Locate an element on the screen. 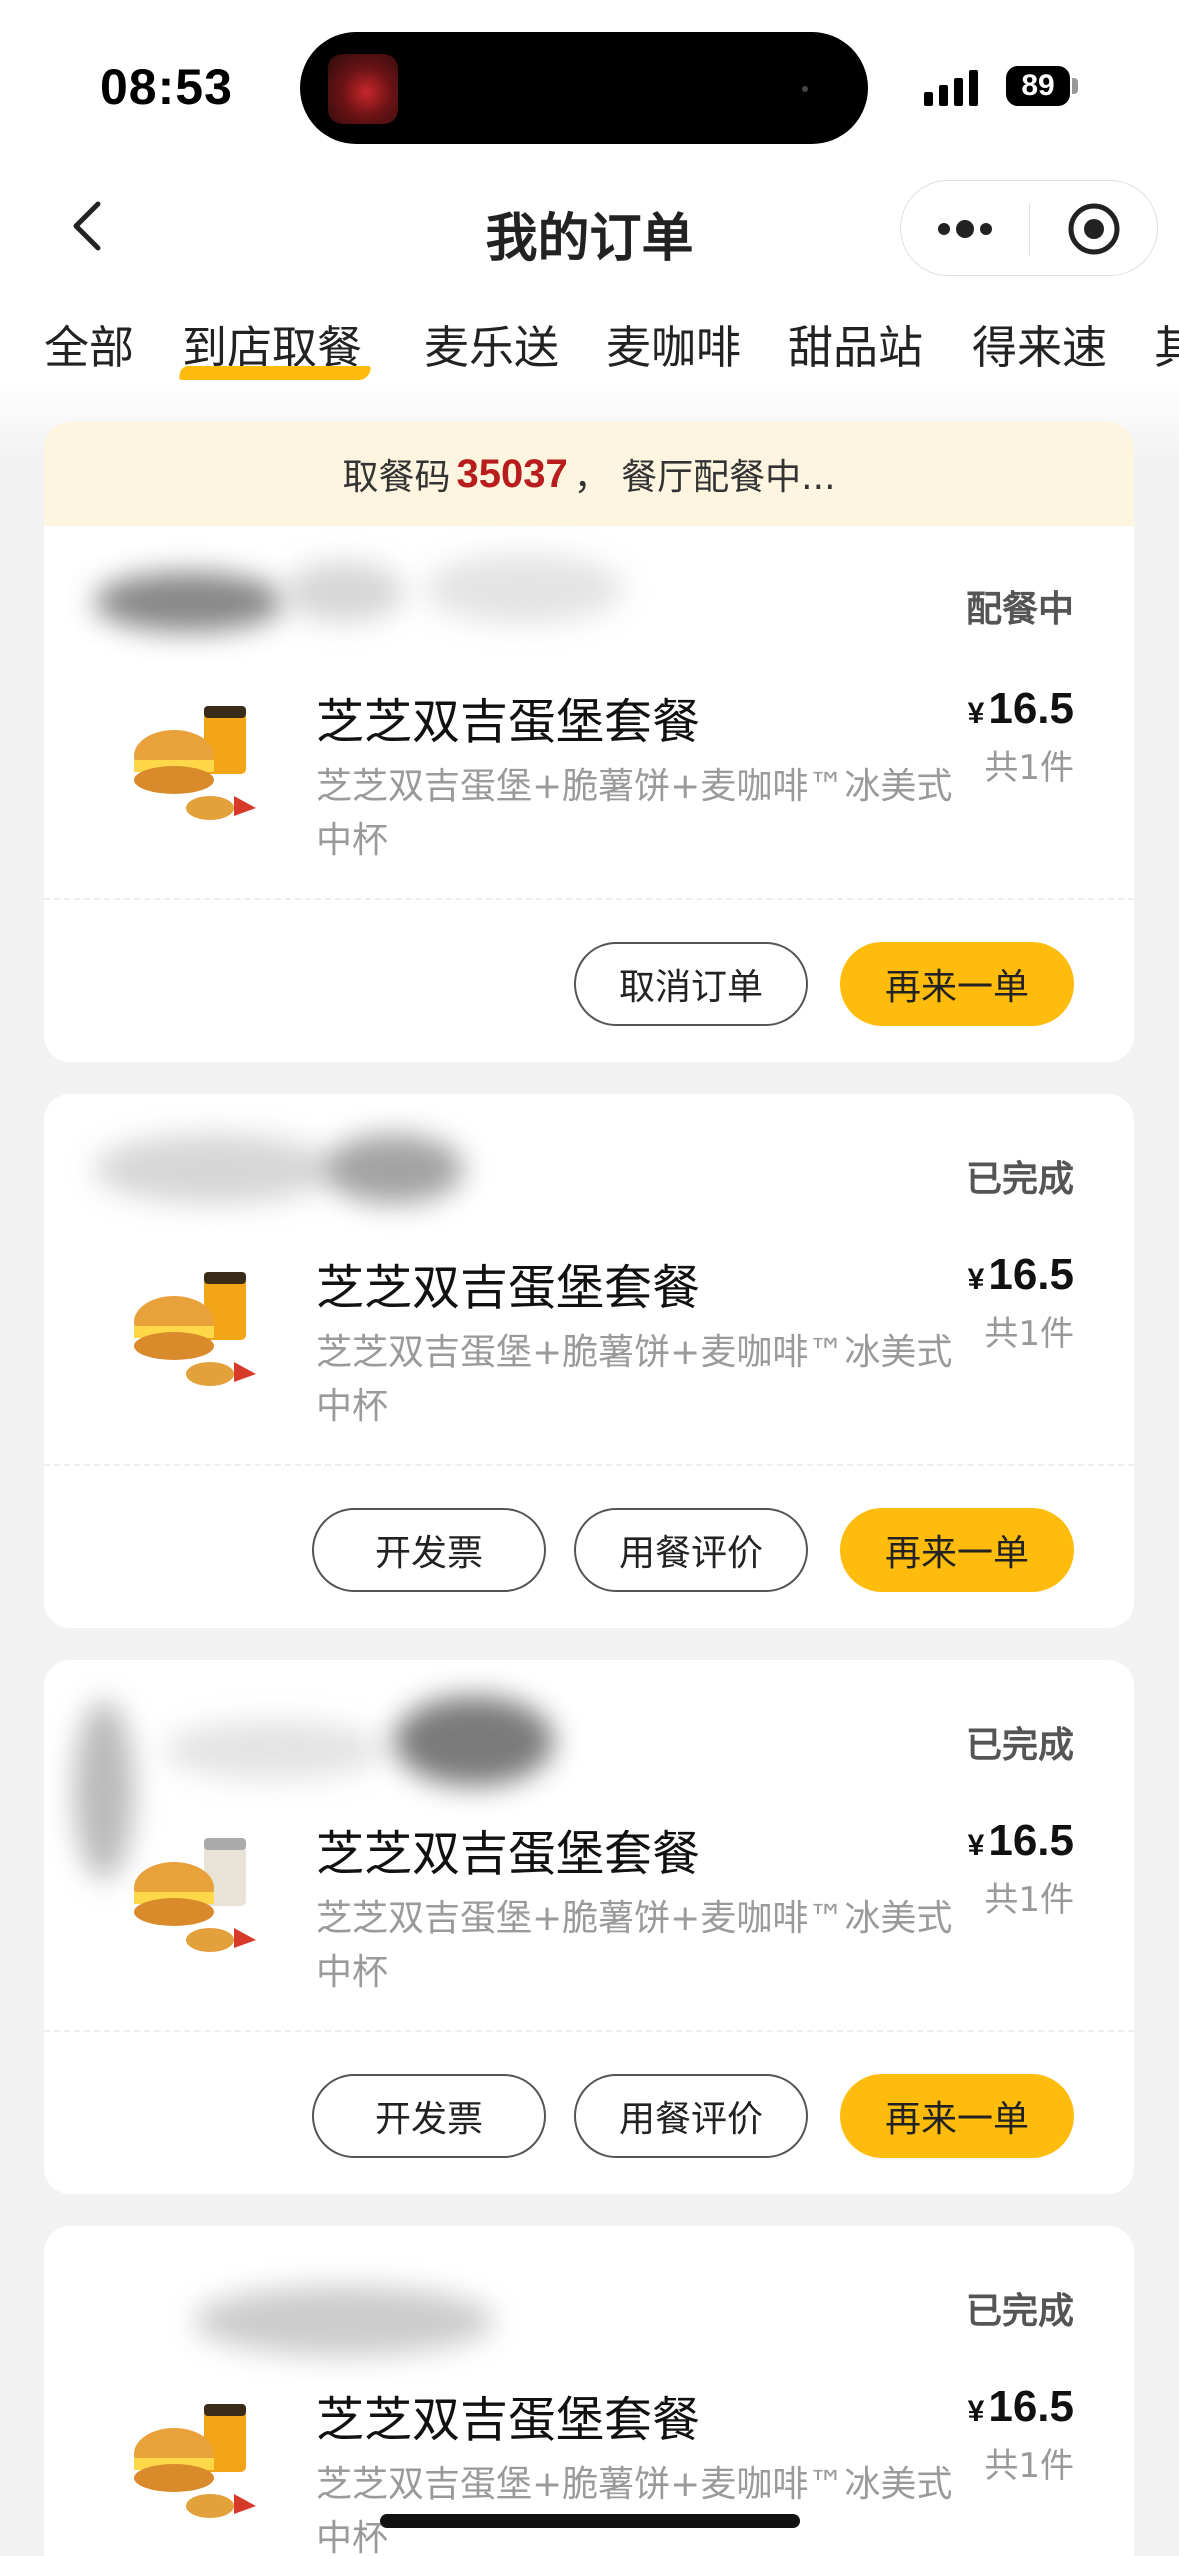  more-button is located at coordinates (965, 229).